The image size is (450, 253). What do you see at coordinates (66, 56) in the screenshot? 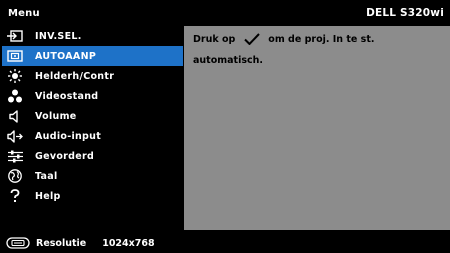
I see `menu-item-label: AUTOAANP` at bounding box center [66, 56].